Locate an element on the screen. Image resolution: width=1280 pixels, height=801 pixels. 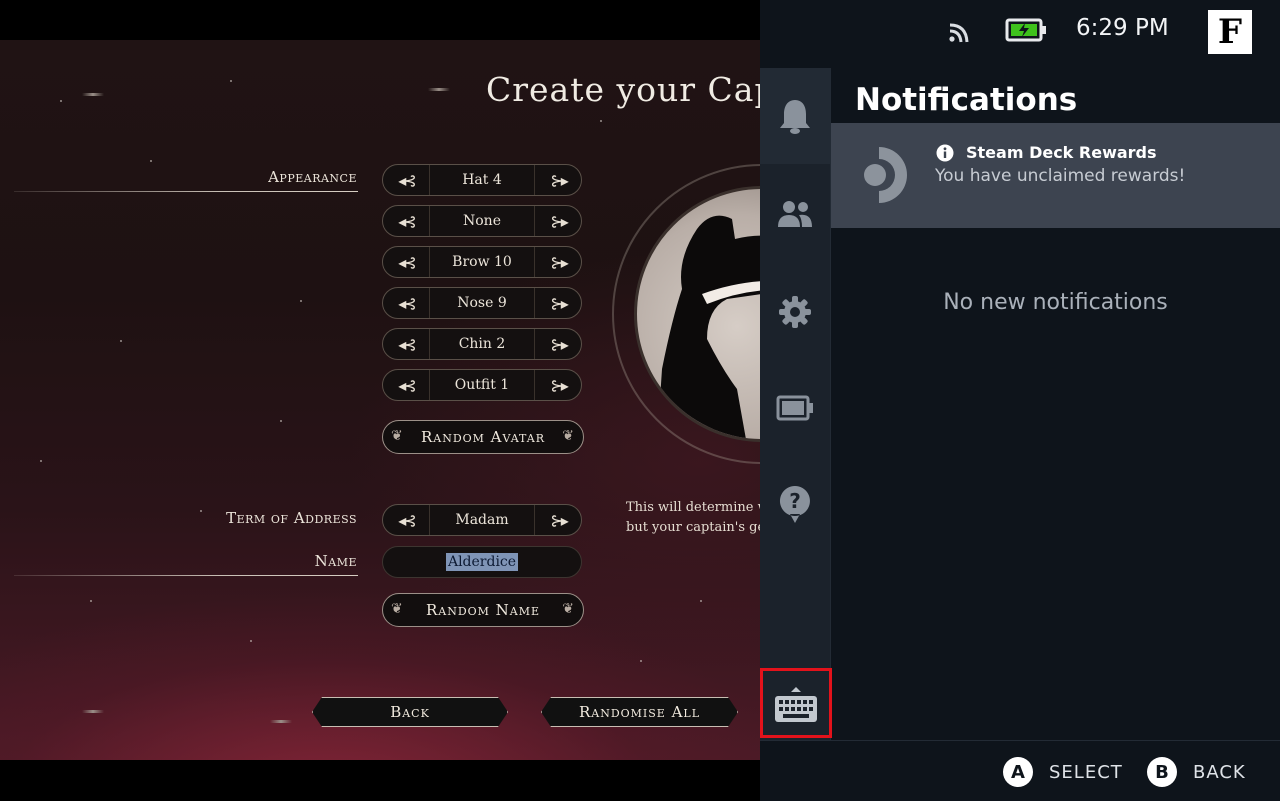
nose-selector: ◂⊰ Nose 9 ⊱▸ is located at coordinates (482, 303).